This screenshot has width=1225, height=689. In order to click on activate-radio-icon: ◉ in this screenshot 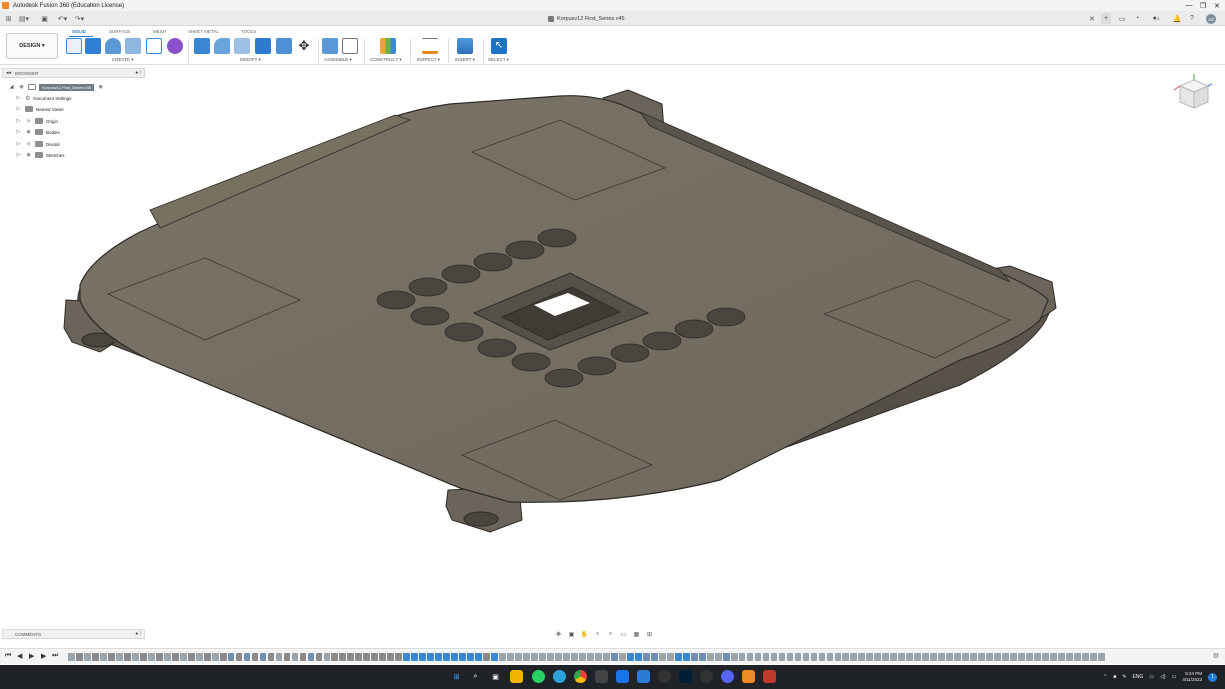, I will do `click(100, 87)`.